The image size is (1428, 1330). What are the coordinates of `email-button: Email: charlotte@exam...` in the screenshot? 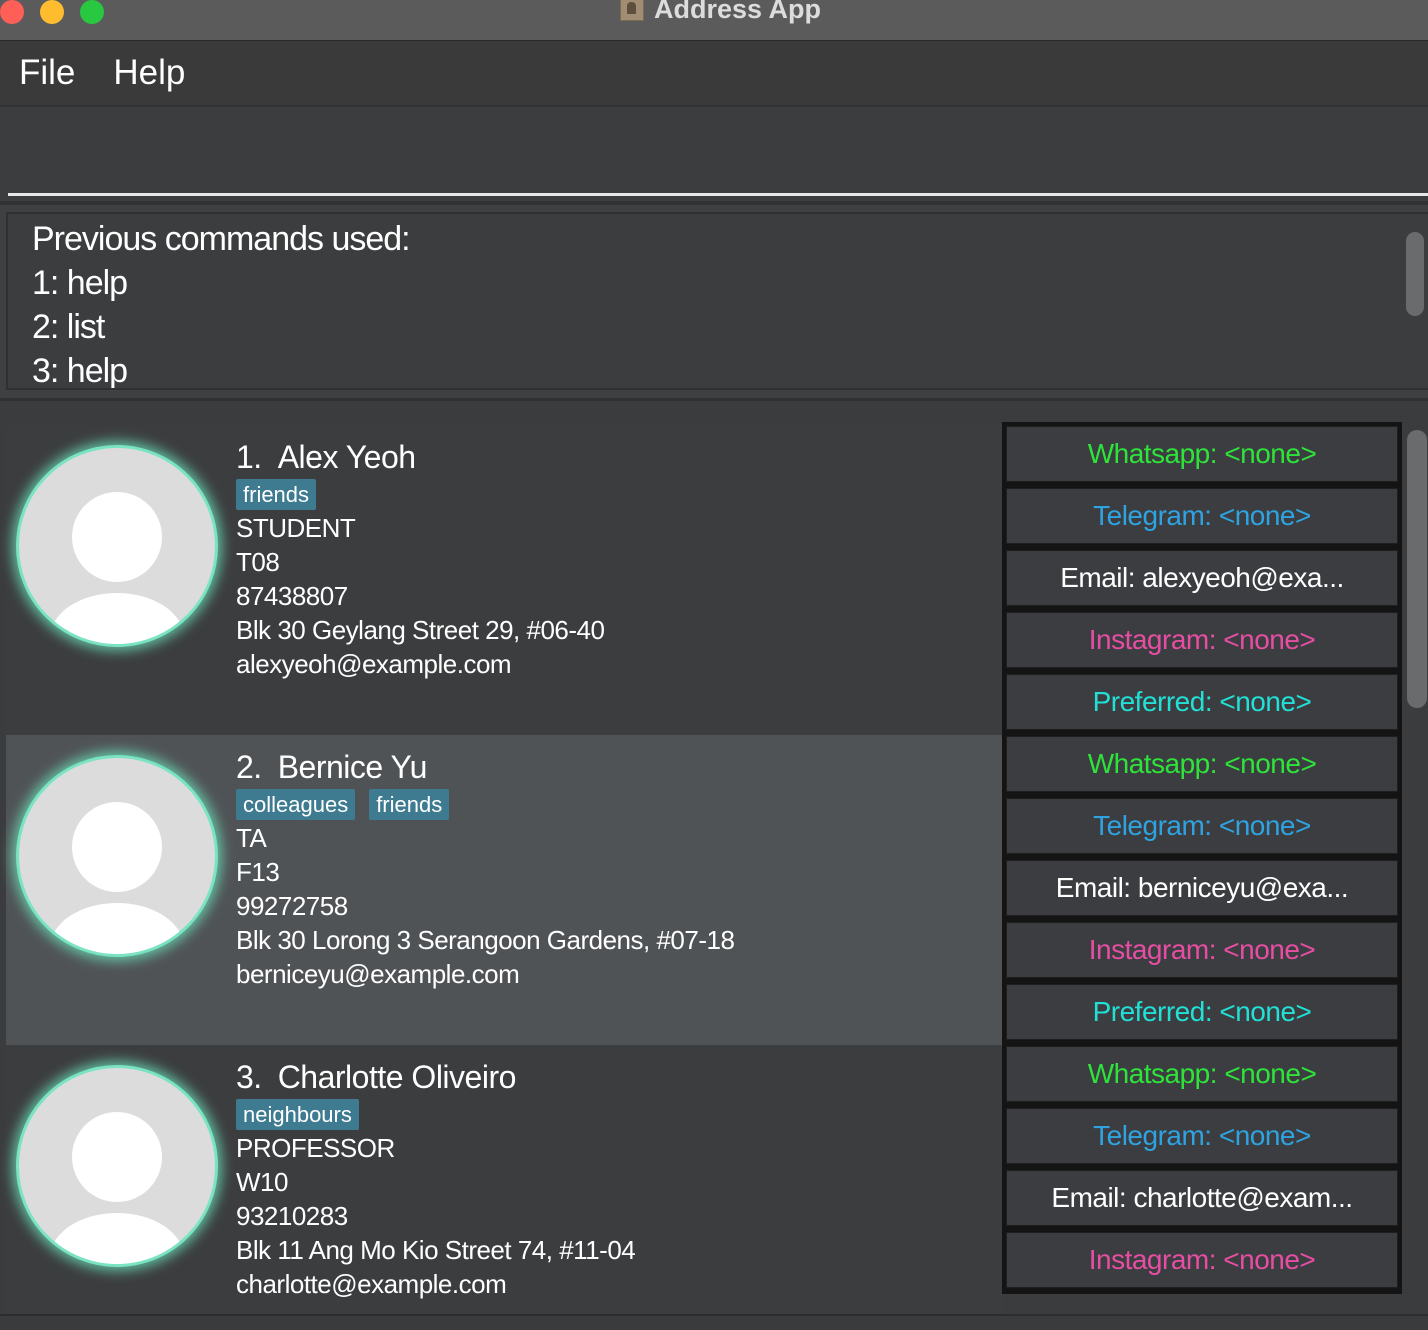 It's located at (1202, 1198).